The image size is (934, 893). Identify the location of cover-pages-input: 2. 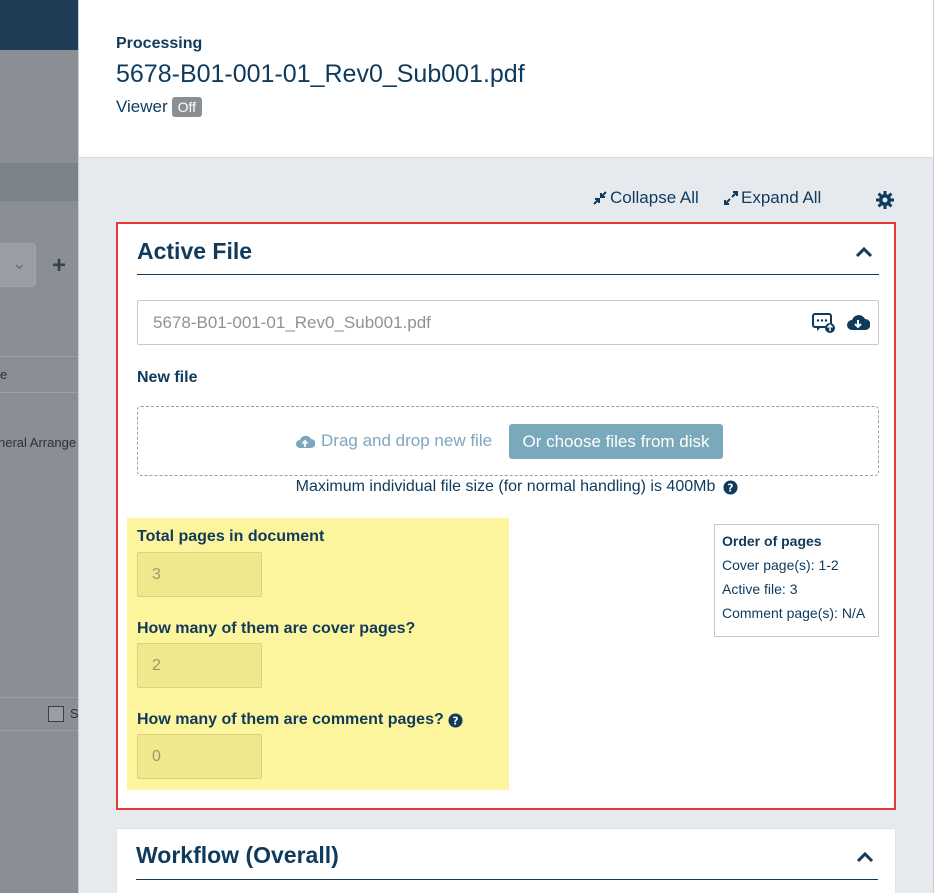
(199, 665).